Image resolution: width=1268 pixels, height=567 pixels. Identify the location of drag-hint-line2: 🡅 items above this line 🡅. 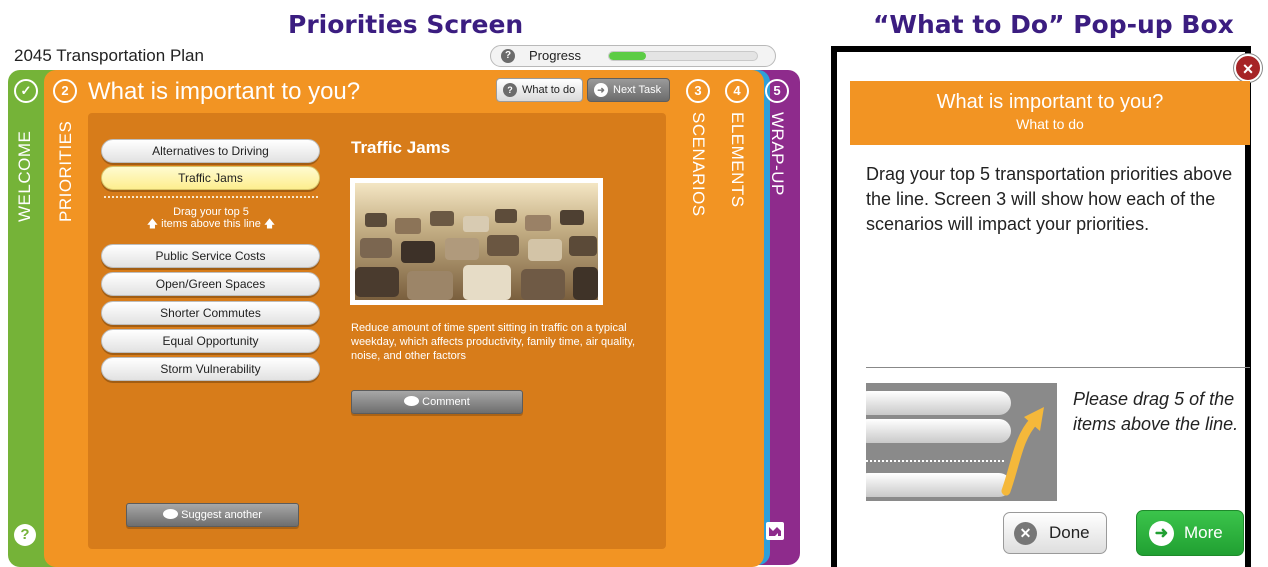
(211, 224).